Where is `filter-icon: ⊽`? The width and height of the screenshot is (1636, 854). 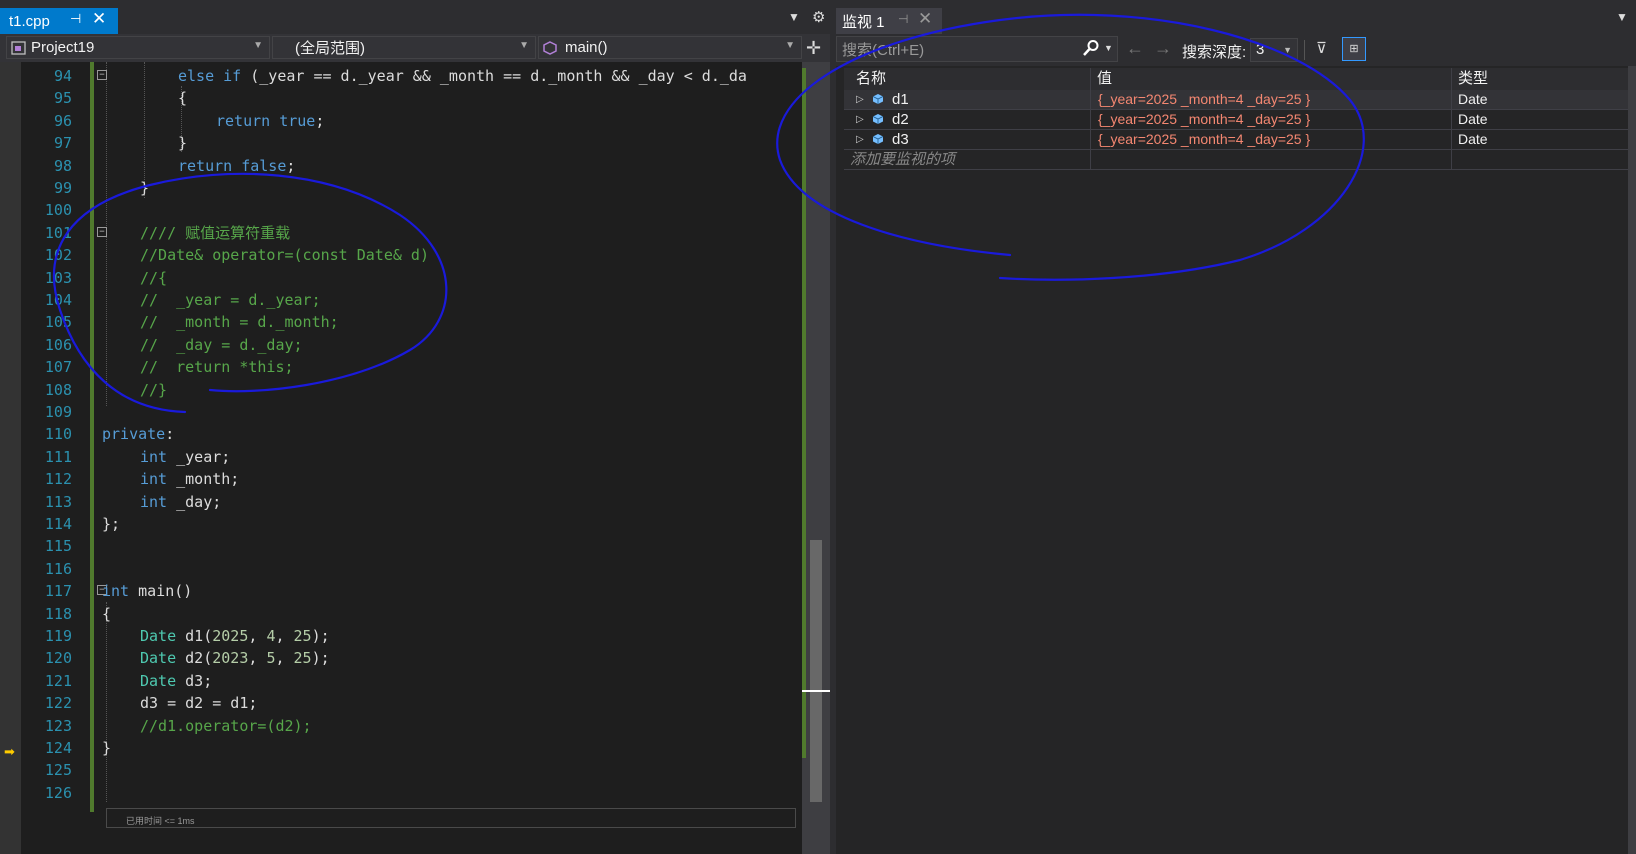
filter-icon: ⊽ is located at coordinates (1321, 48).